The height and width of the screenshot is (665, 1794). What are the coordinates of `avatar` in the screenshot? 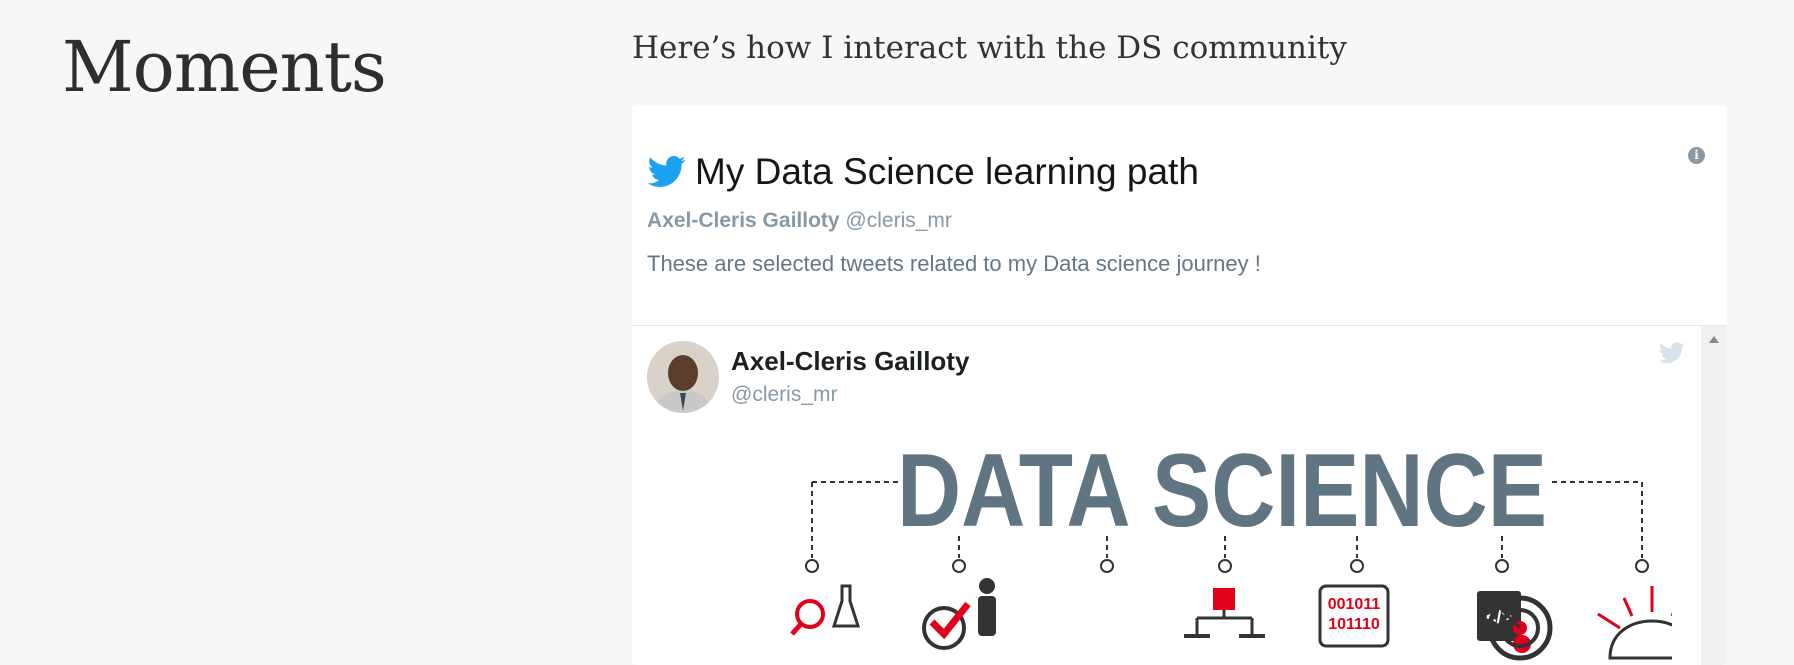 It's located at (683, 377).